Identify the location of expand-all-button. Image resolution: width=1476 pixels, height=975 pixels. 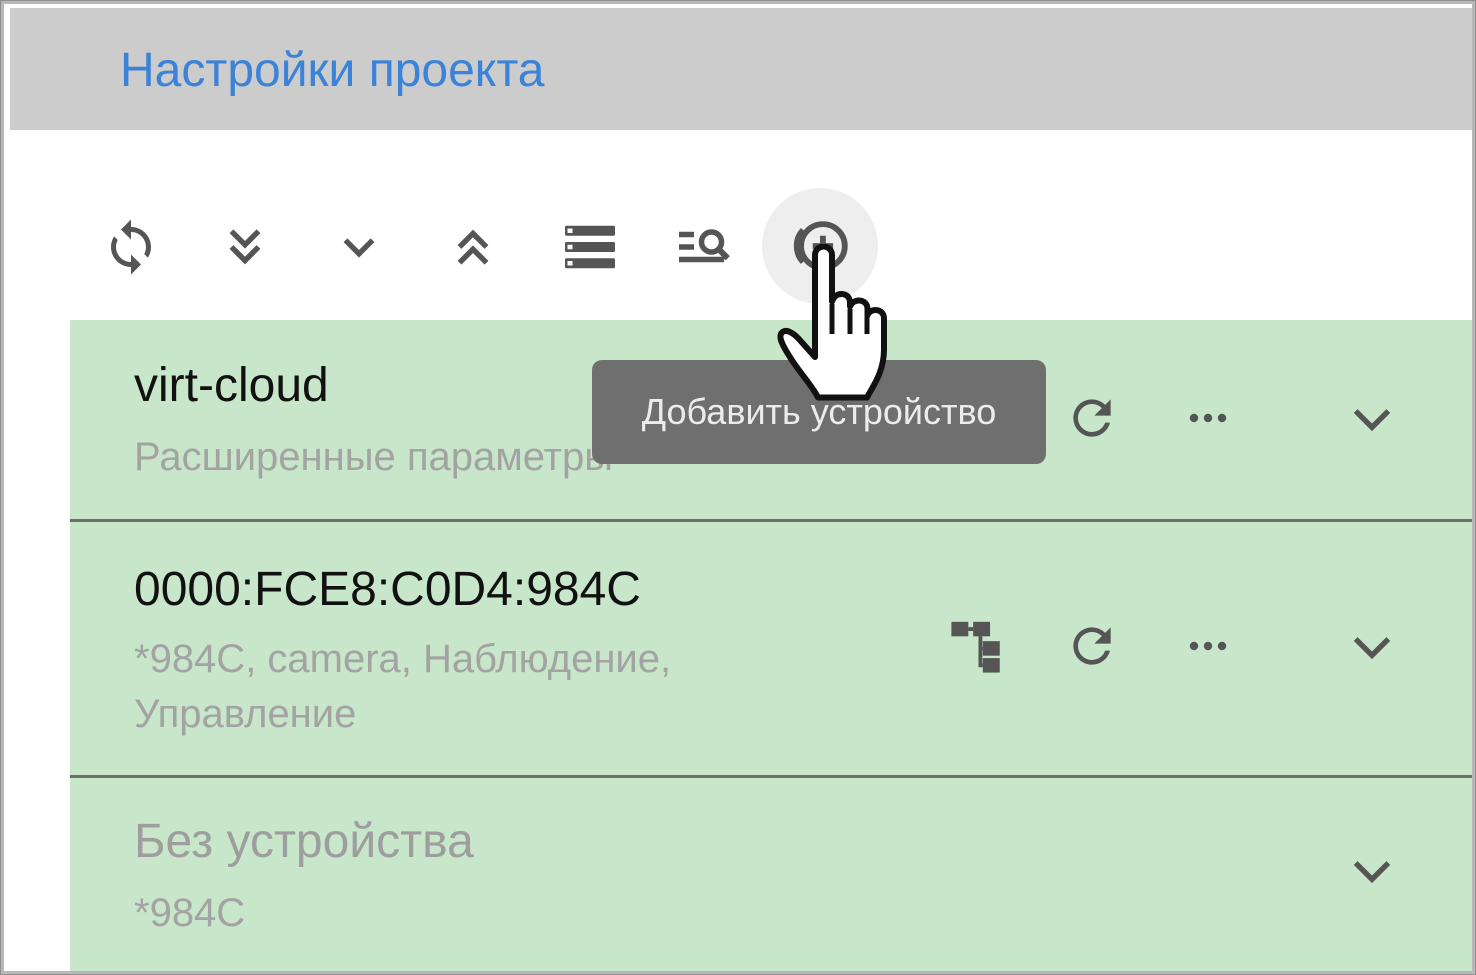
(245, 247).